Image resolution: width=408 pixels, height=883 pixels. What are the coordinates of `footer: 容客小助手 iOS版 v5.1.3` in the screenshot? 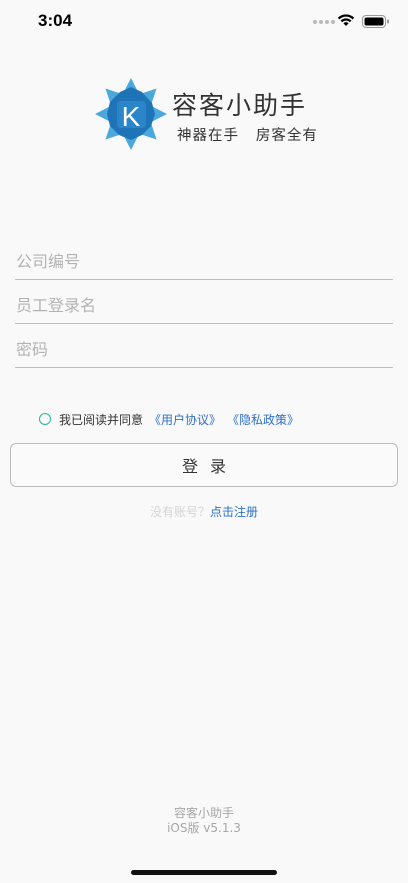 It's located at (204, 821).